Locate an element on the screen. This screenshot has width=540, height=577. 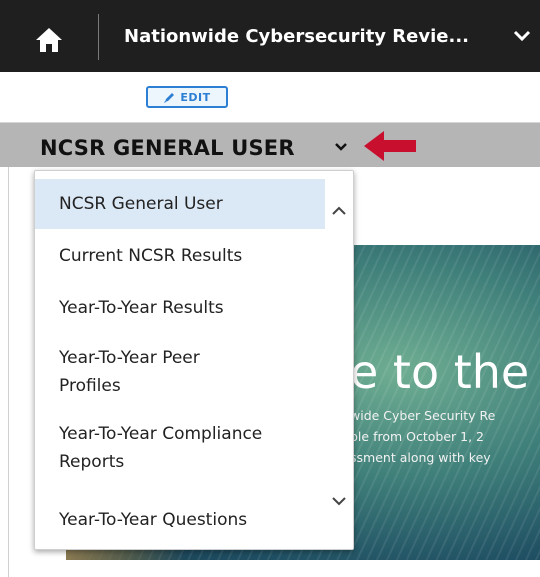
banner-text-line: ssment along with key is located at coordinates (420, 457).